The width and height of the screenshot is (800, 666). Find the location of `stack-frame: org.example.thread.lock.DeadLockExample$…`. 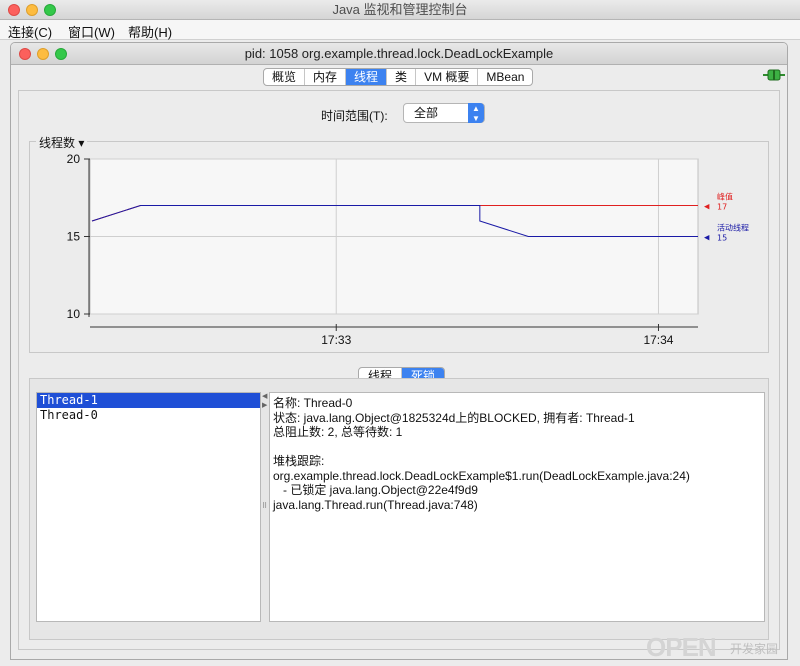

stack-frame: org.example.thread.lock.DeadLockExample$… is located at coordinates (481, 475).